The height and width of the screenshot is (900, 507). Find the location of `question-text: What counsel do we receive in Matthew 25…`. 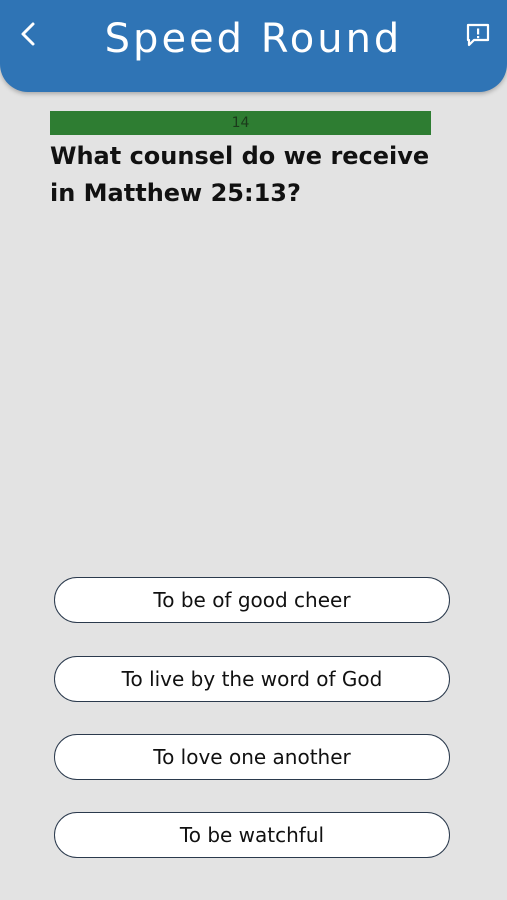

question-text: What counsel do we receive in Matthew 25… is located at coordinates (240, 174).